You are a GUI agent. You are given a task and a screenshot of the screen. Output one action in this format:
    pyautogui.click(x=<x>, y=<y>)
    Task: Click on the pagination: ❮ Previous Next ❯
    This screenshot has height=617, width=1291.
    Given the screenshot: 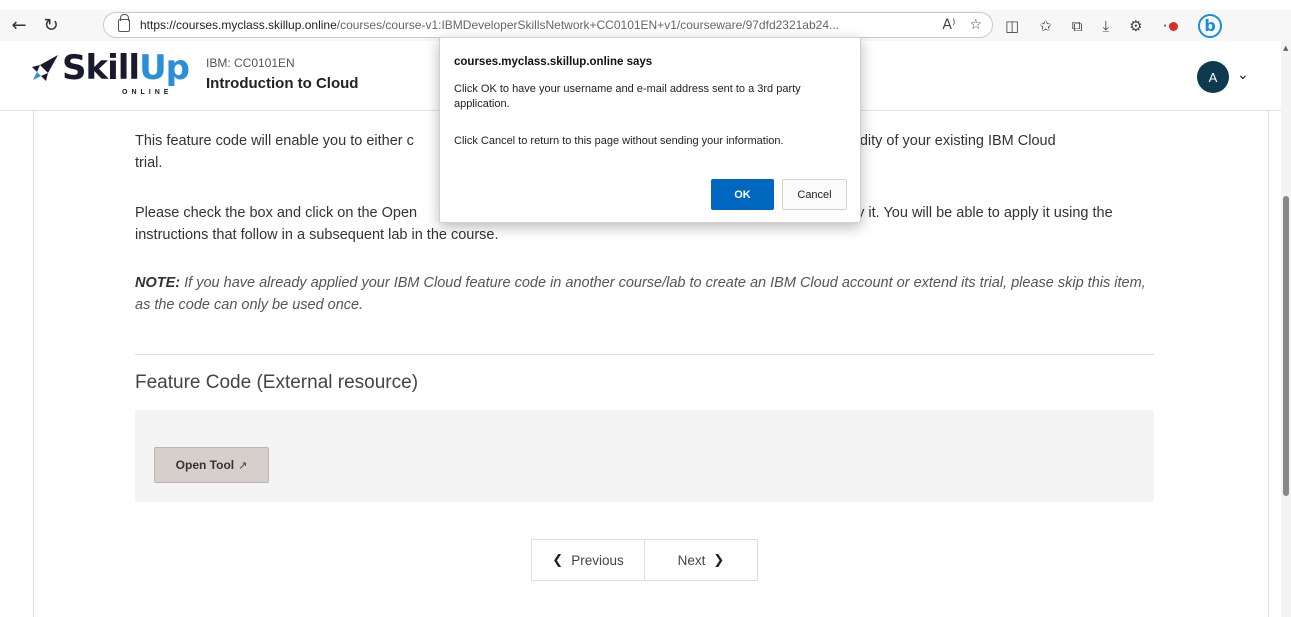 What is the action you would take?
    pyautogui.click(x=644, y=560)
    